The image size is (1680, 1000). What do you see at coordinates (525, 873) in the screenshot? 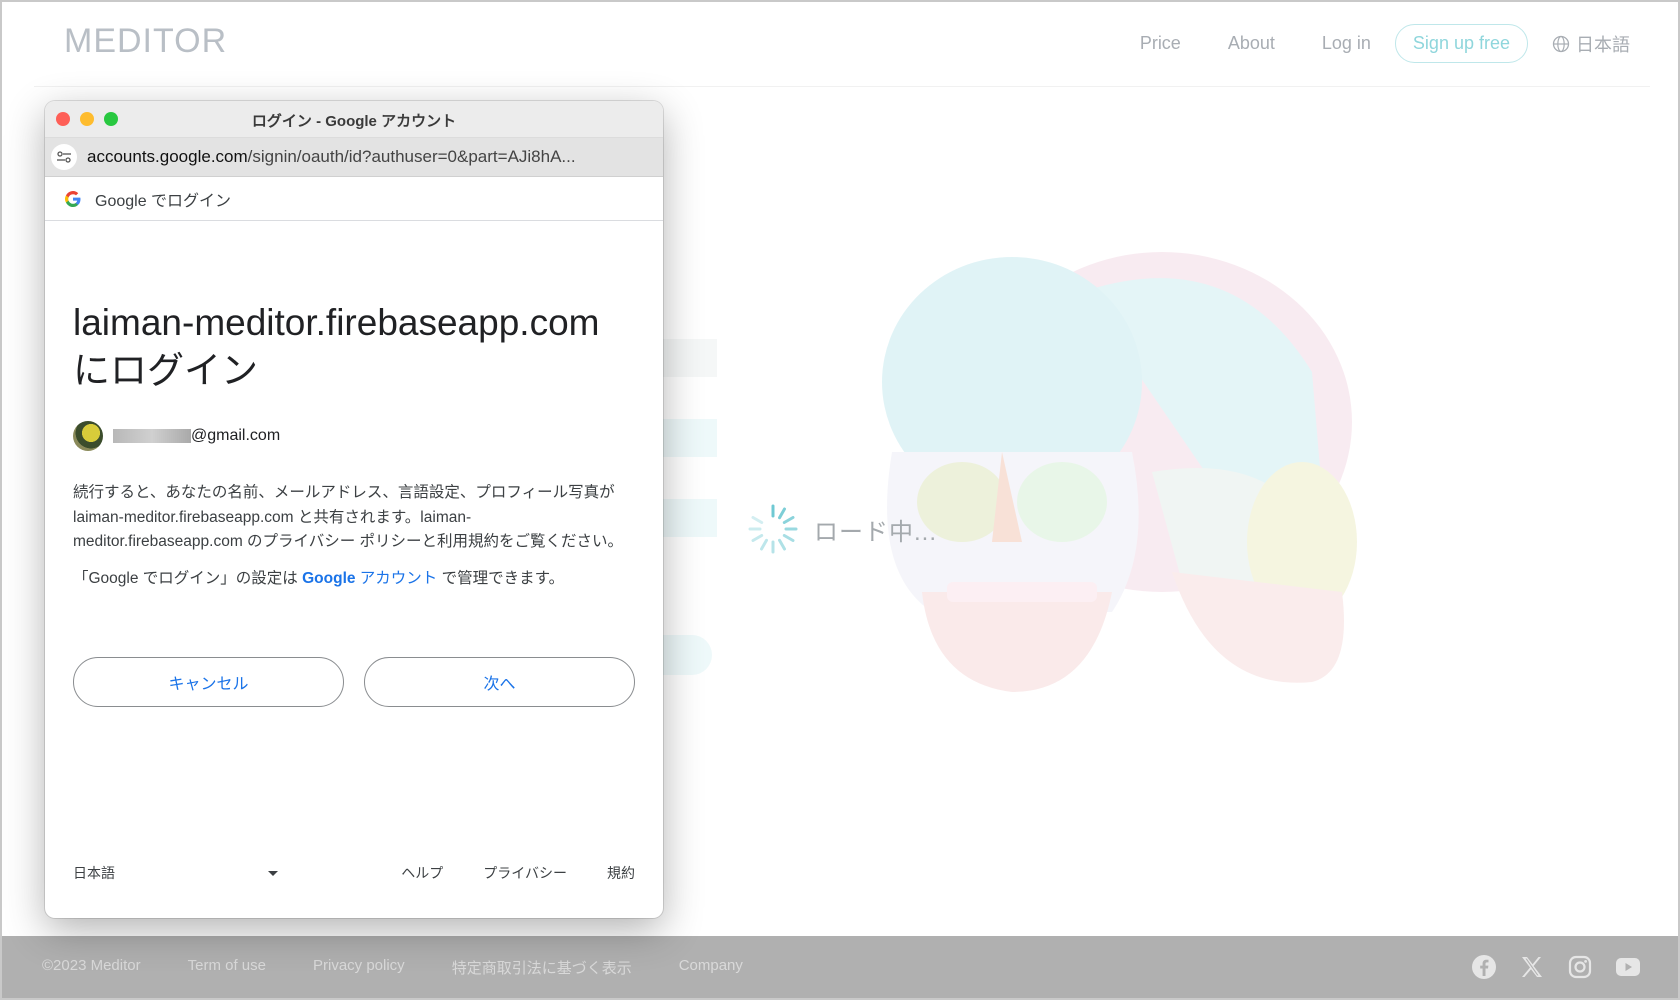
I see `privacy-link: プライバシー` at bounding box center [525, 873].